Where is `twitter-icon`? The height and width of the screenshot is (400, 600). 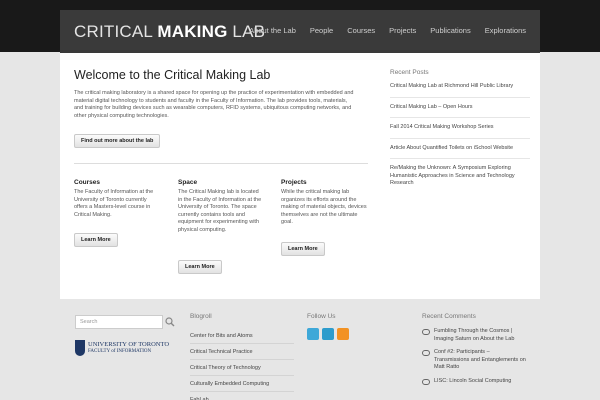 twitter-icon is located at coordinates (313, 334).